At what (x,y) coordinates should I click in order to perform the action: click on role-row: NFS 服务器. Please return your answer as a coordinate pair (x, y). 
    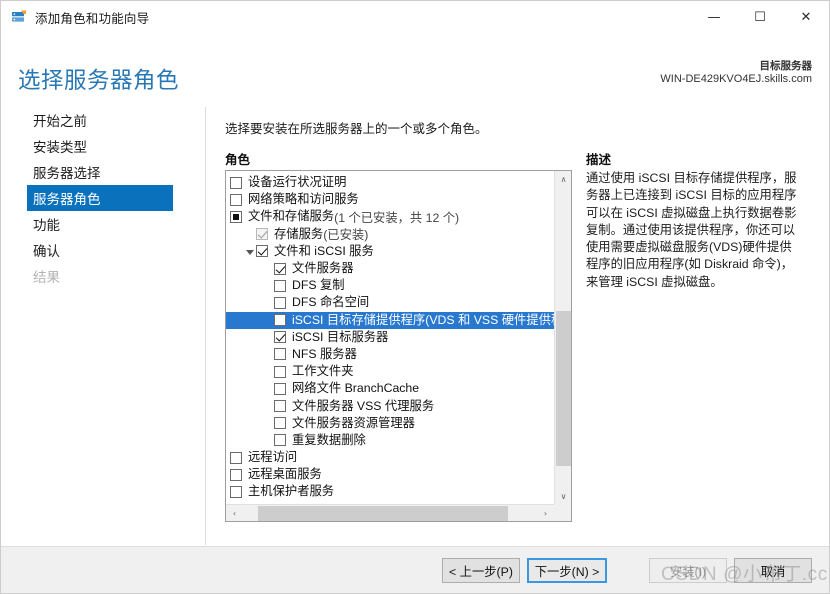
    Looking at the image, I should click on (390, 354).